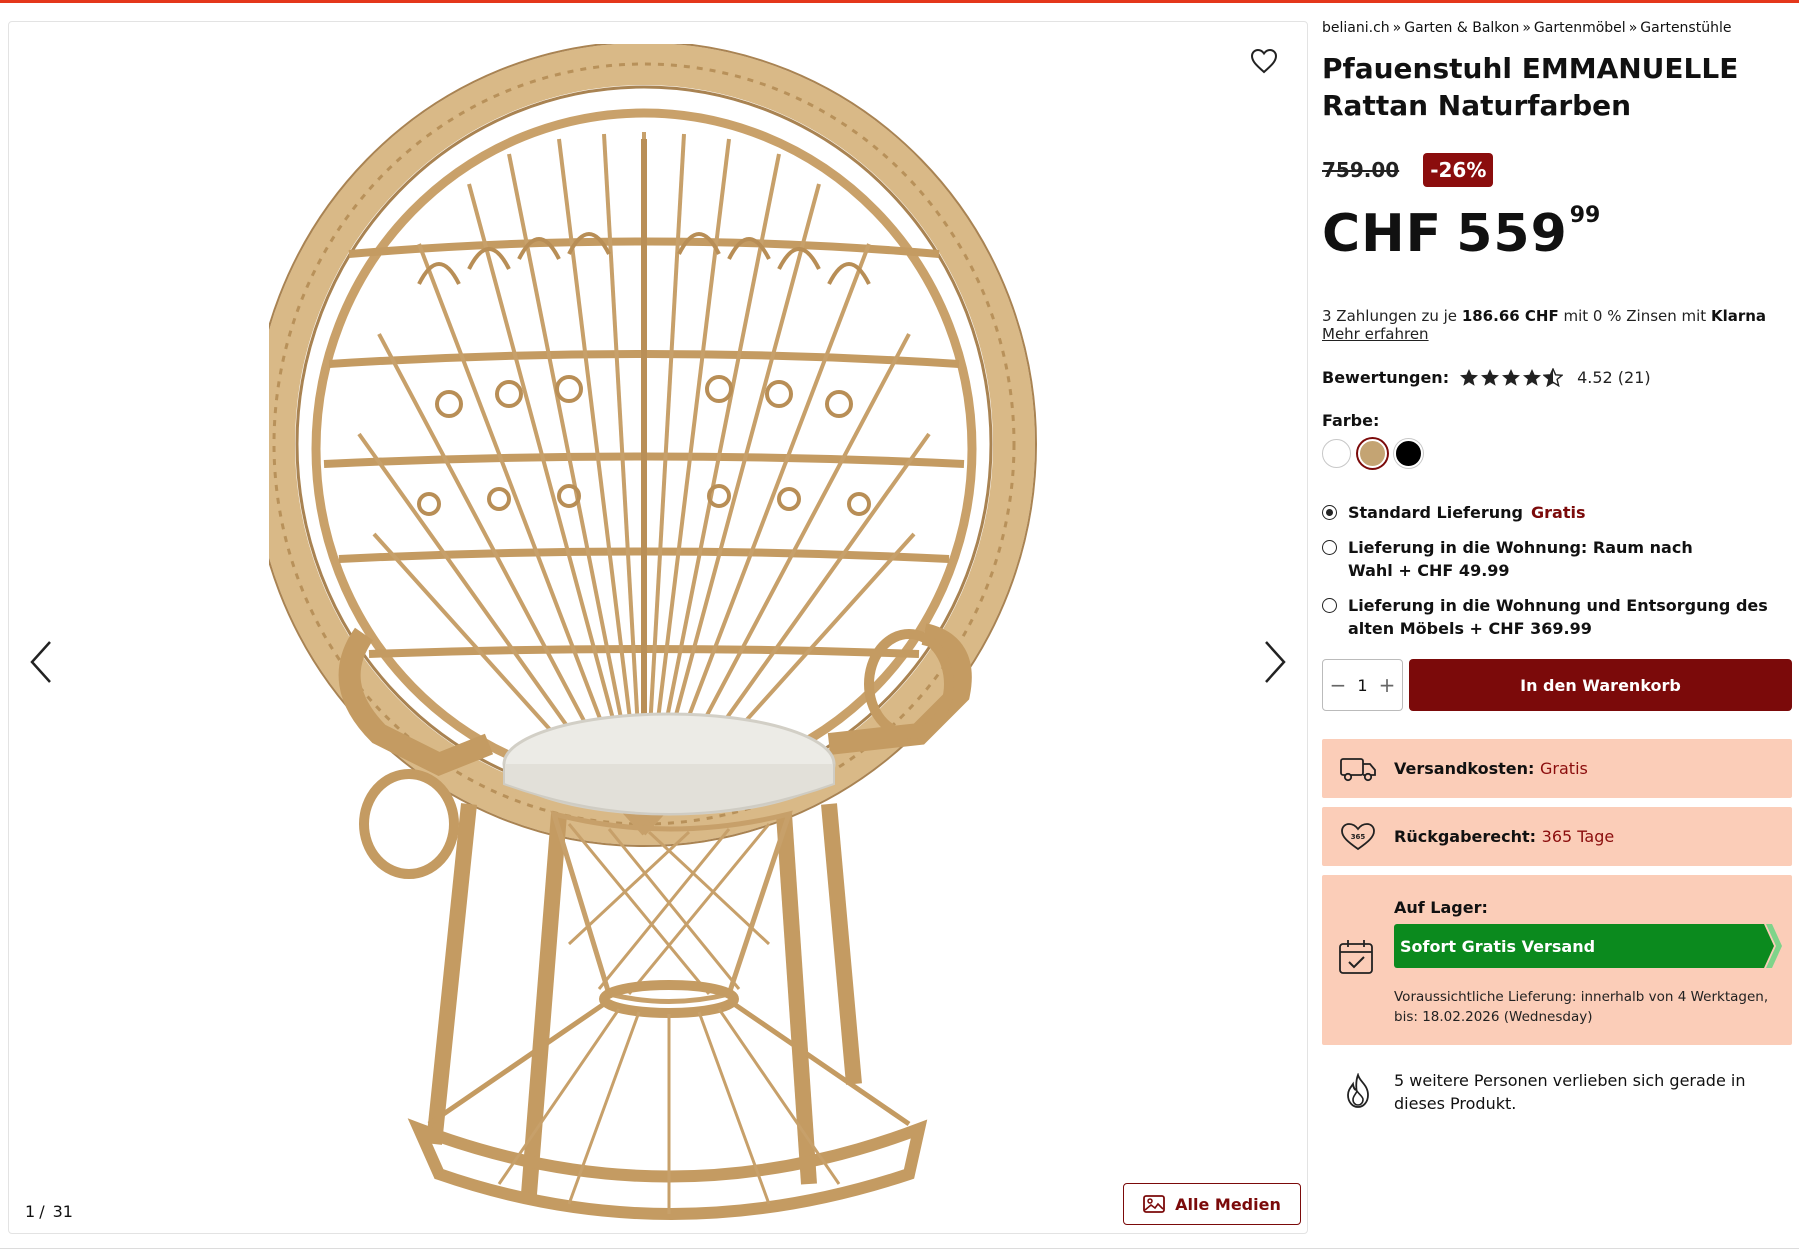 The height and width of the screenshot is (1255, 1799). I want to click on current-price: CHF 559 99, so click(1557, 233).